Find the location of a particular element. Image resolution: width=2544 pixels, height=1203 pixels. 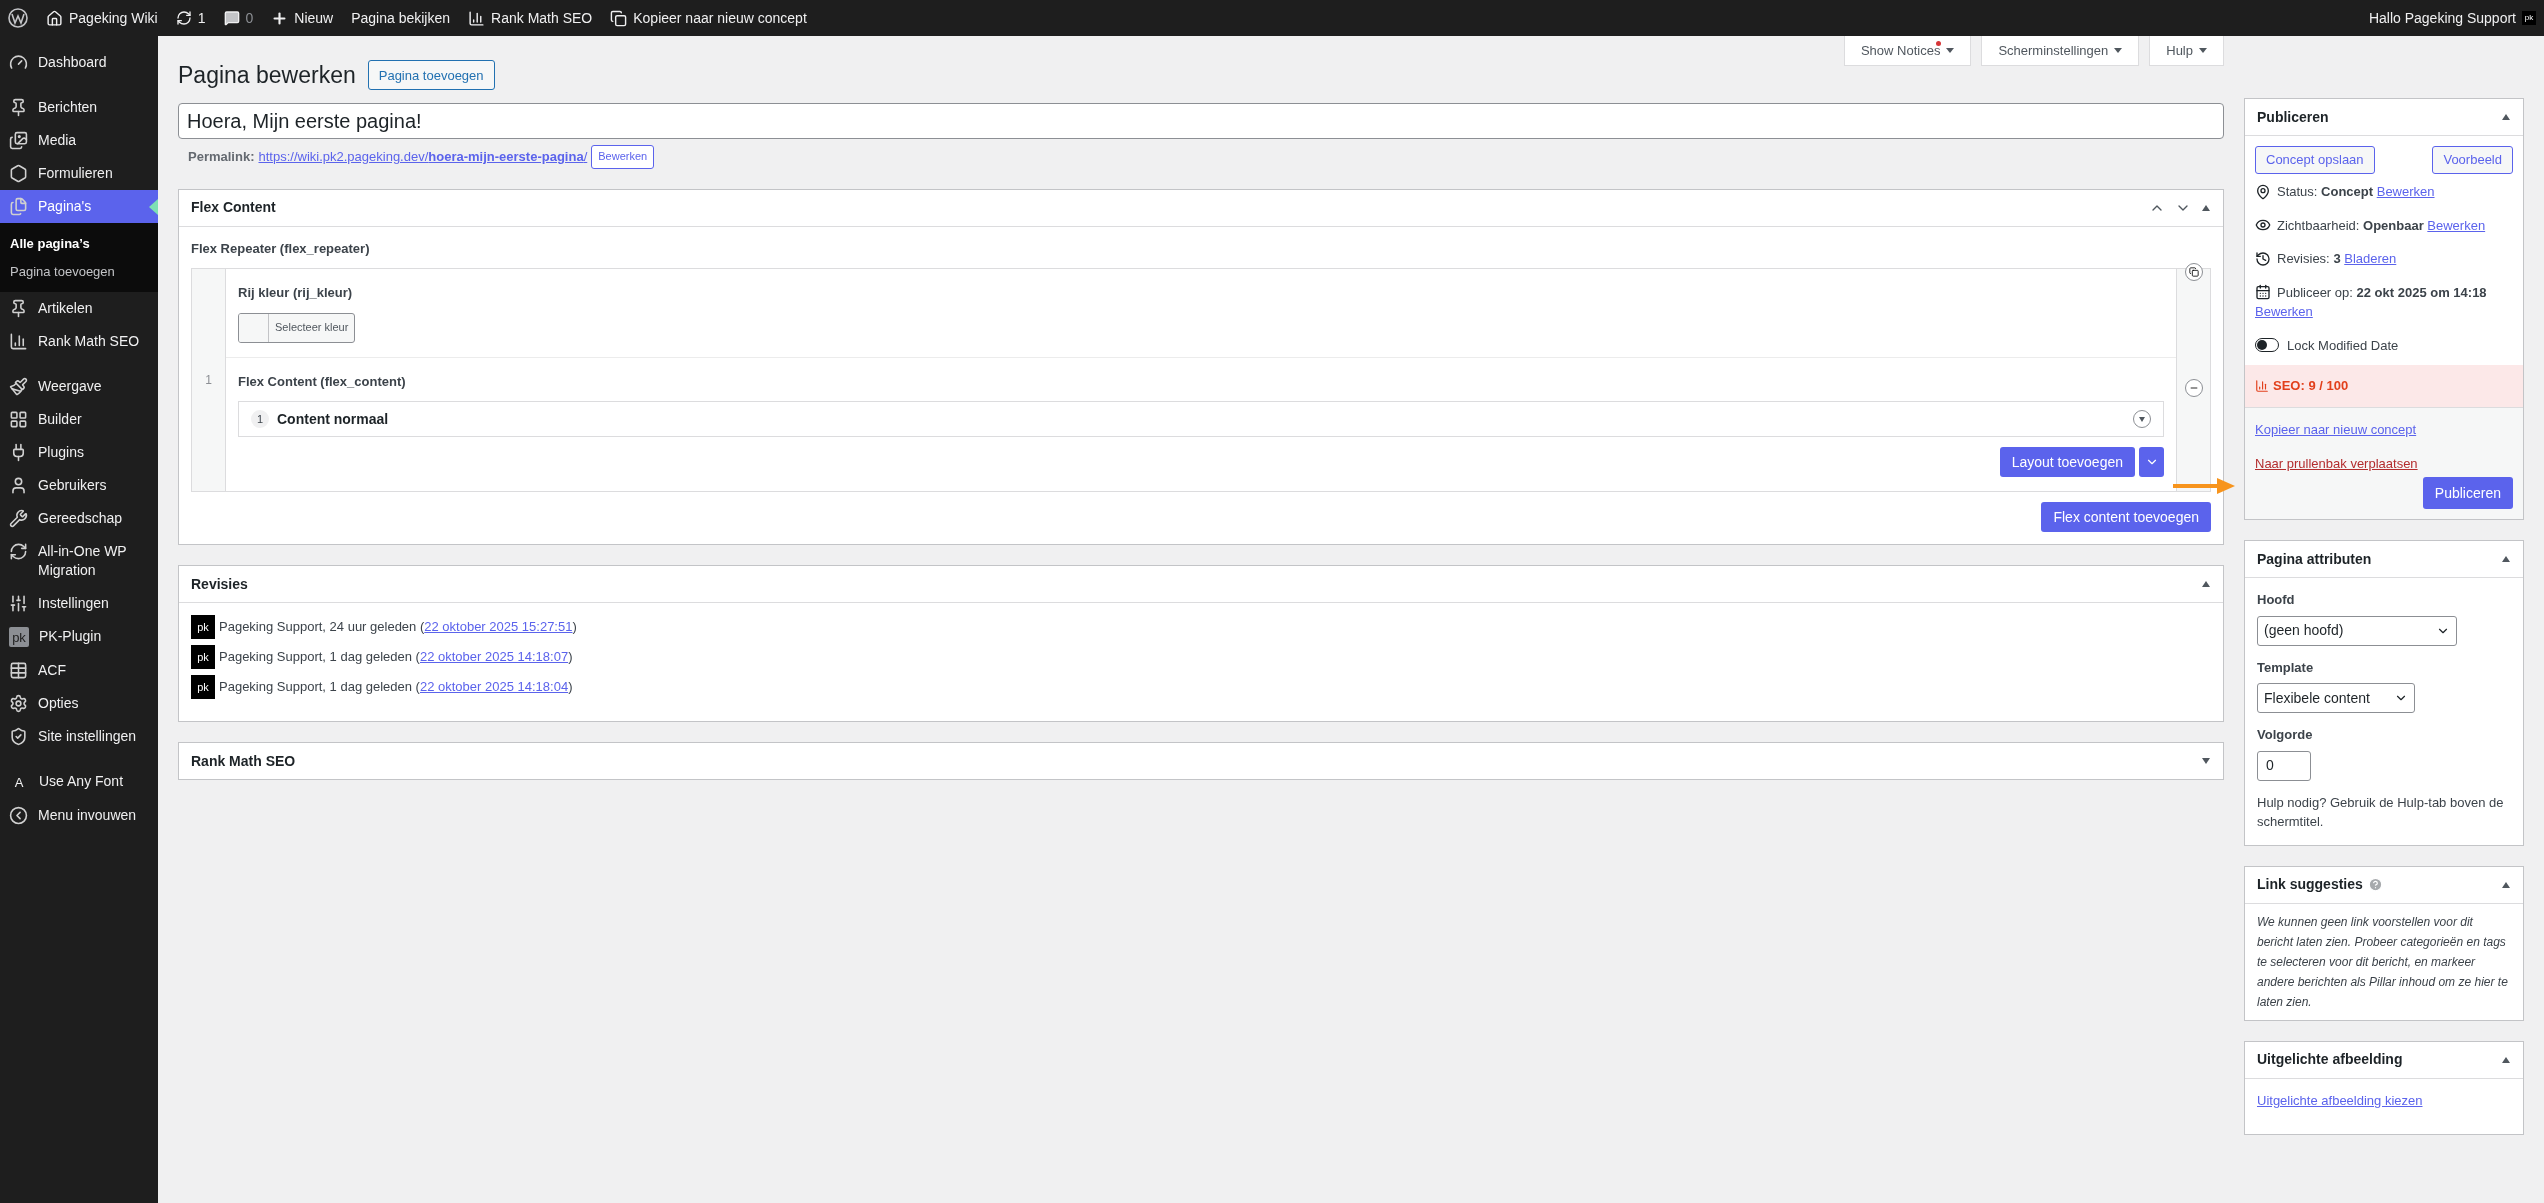

gear-icon is located at coordinates (18, 703).